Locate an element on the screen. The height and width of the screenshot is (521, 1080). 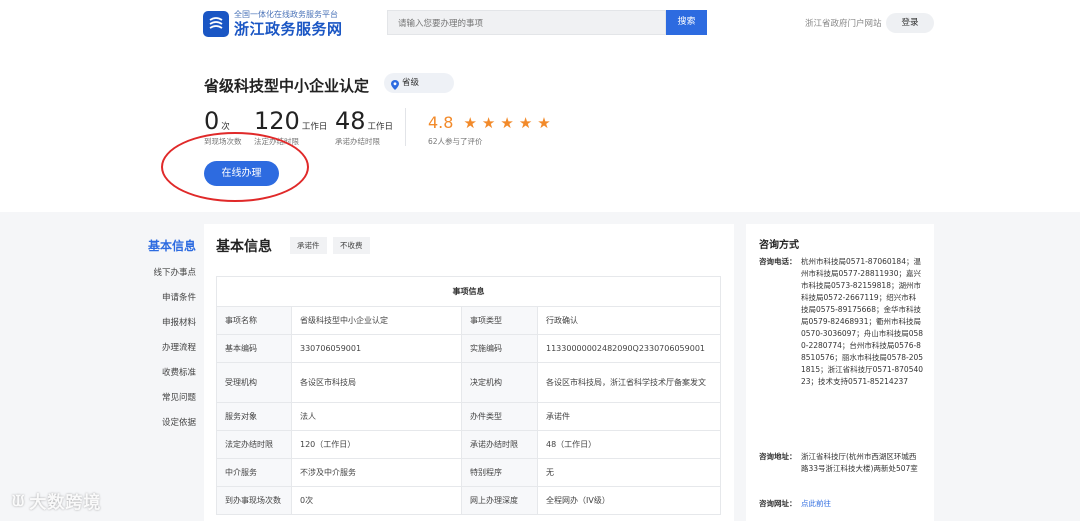
logo-icon is located at coordinates (216, 24).